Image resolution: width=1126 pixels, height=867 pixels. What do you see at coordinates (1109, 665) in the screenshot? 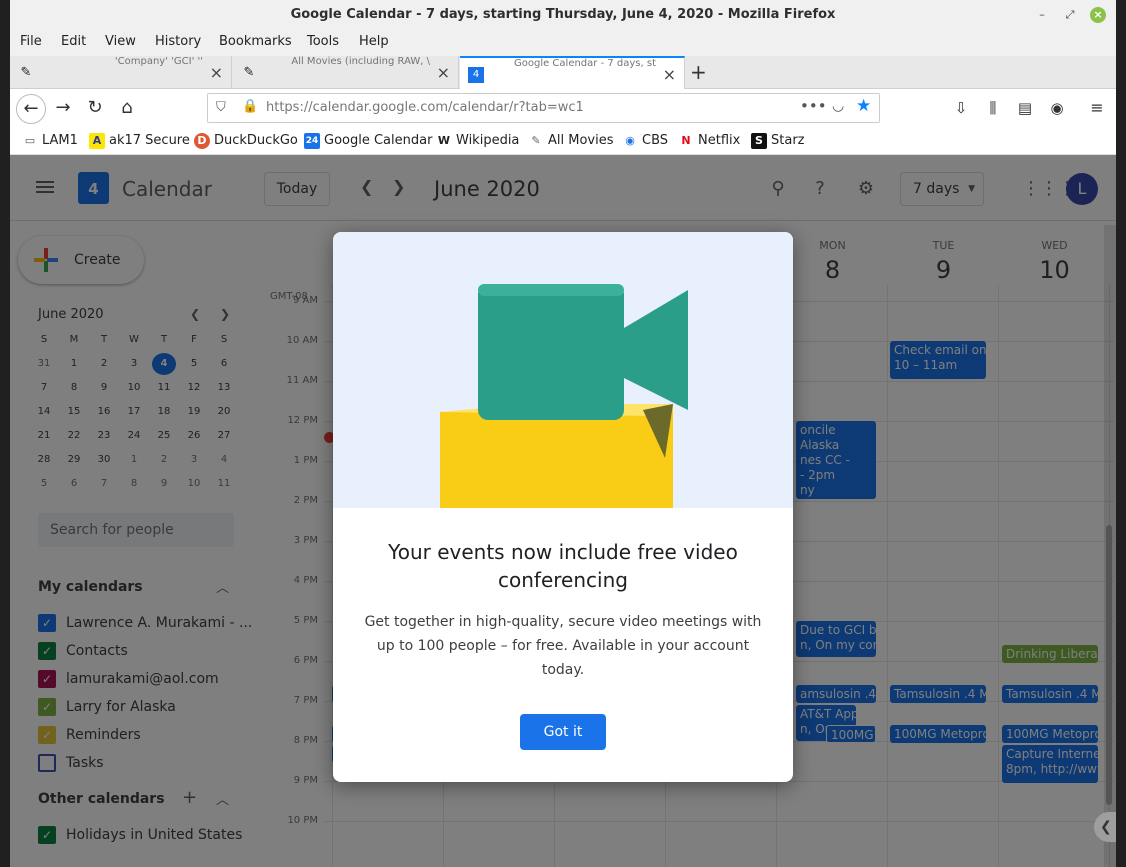
I see `scrollbar-thumb` at bounding box center [1109, 665].